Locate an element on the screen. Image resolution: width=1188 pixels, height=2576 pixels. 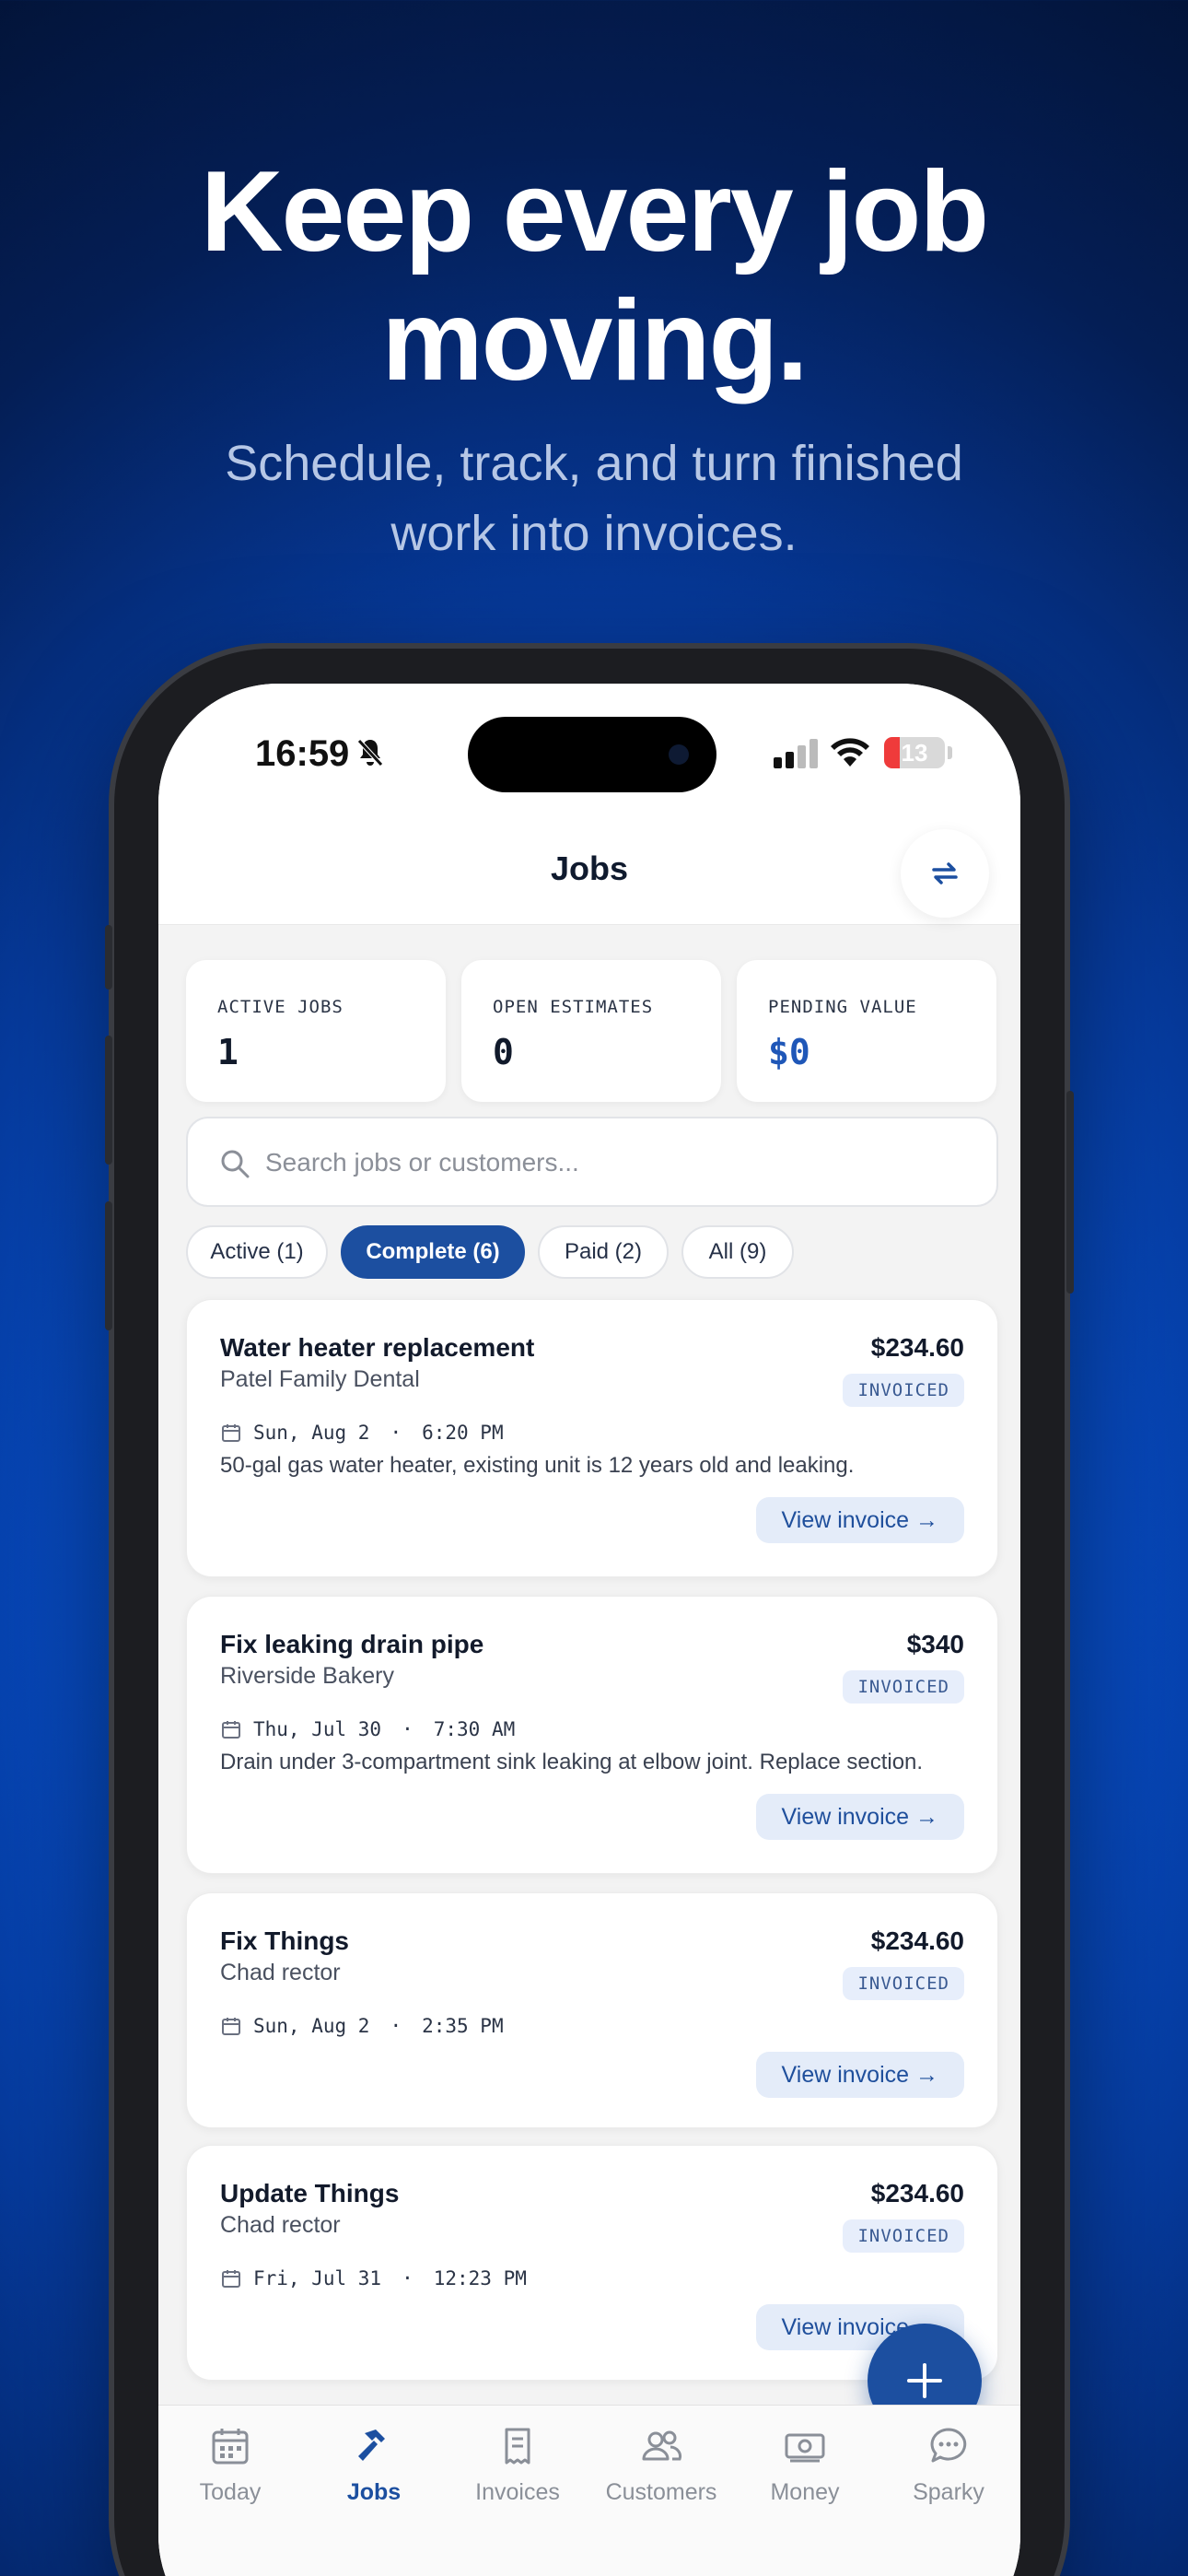
page-title: Jobs is located at coordinates (589, 868).